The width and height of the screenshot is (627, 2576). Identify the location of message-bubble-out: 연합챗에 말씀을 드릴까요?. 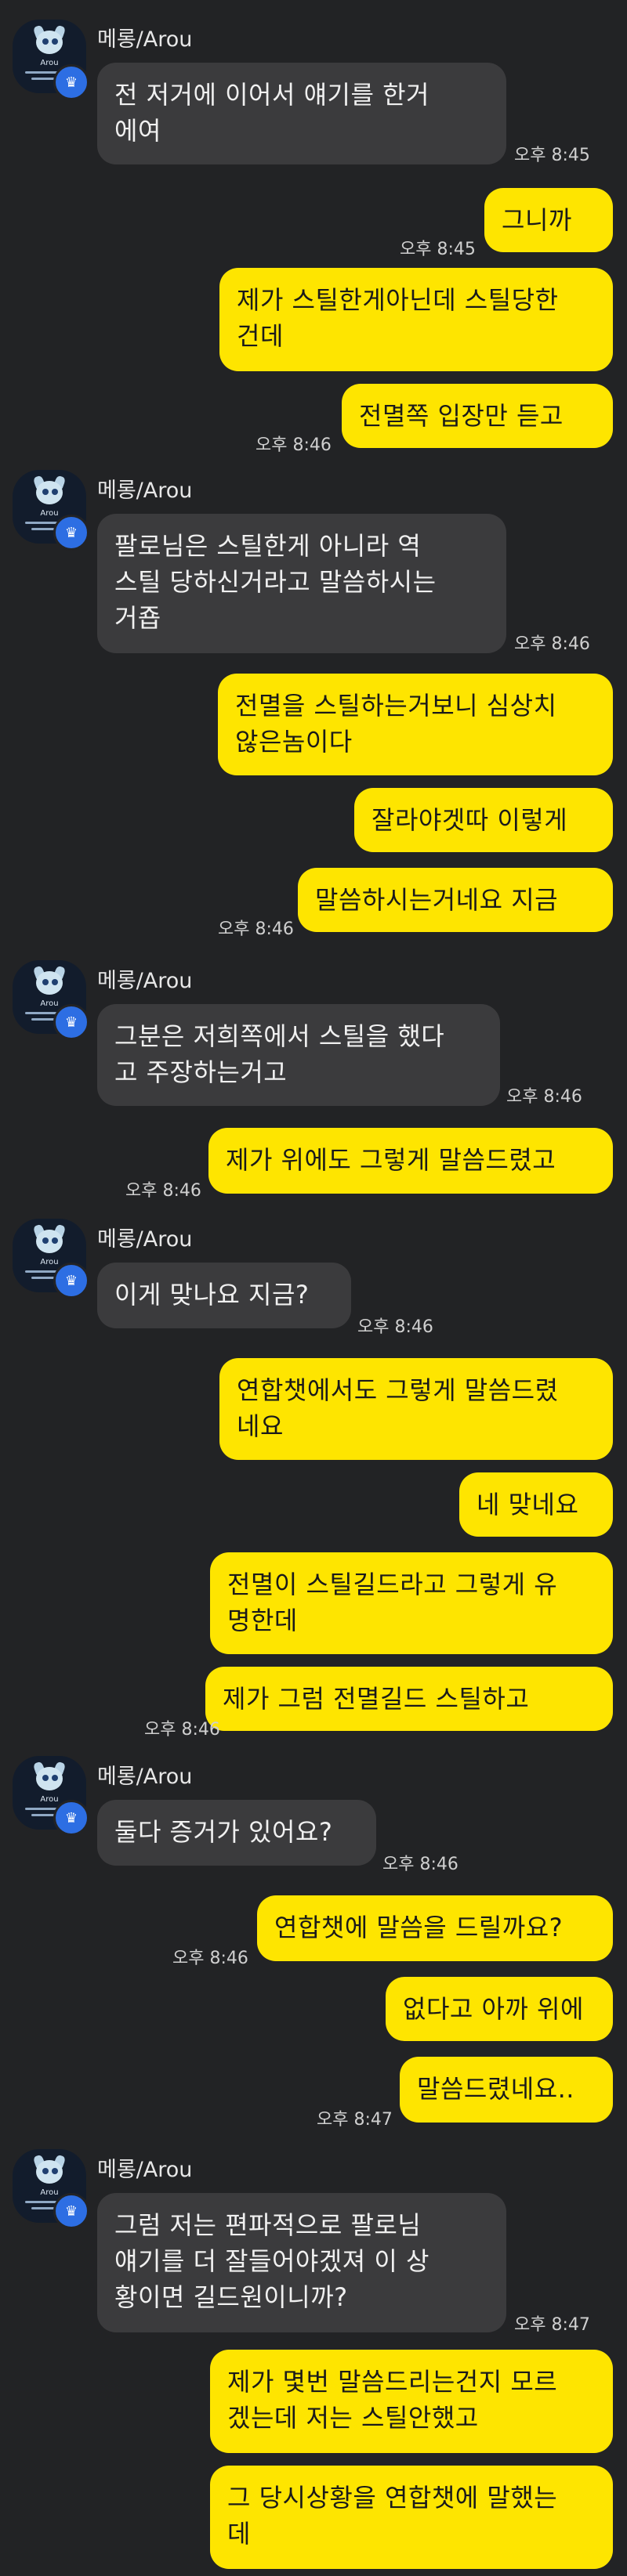
(435, 1928).